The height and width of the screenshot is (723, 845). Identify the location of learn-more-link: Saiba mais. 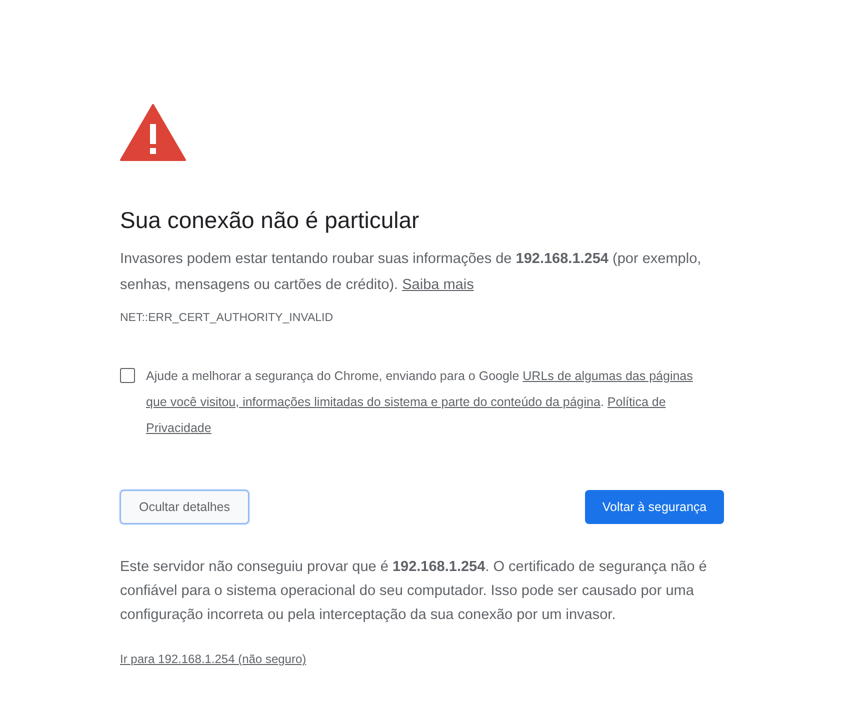
(438, 285).